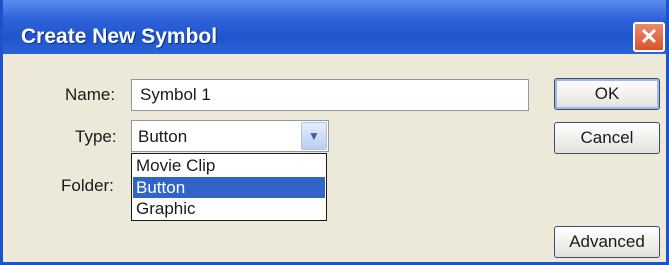 The height and width of the screenshot is (265, 669). Describe the element at coordinates (330, 95) in the screenshot. I see `name-input: Symbol 1` at that location.